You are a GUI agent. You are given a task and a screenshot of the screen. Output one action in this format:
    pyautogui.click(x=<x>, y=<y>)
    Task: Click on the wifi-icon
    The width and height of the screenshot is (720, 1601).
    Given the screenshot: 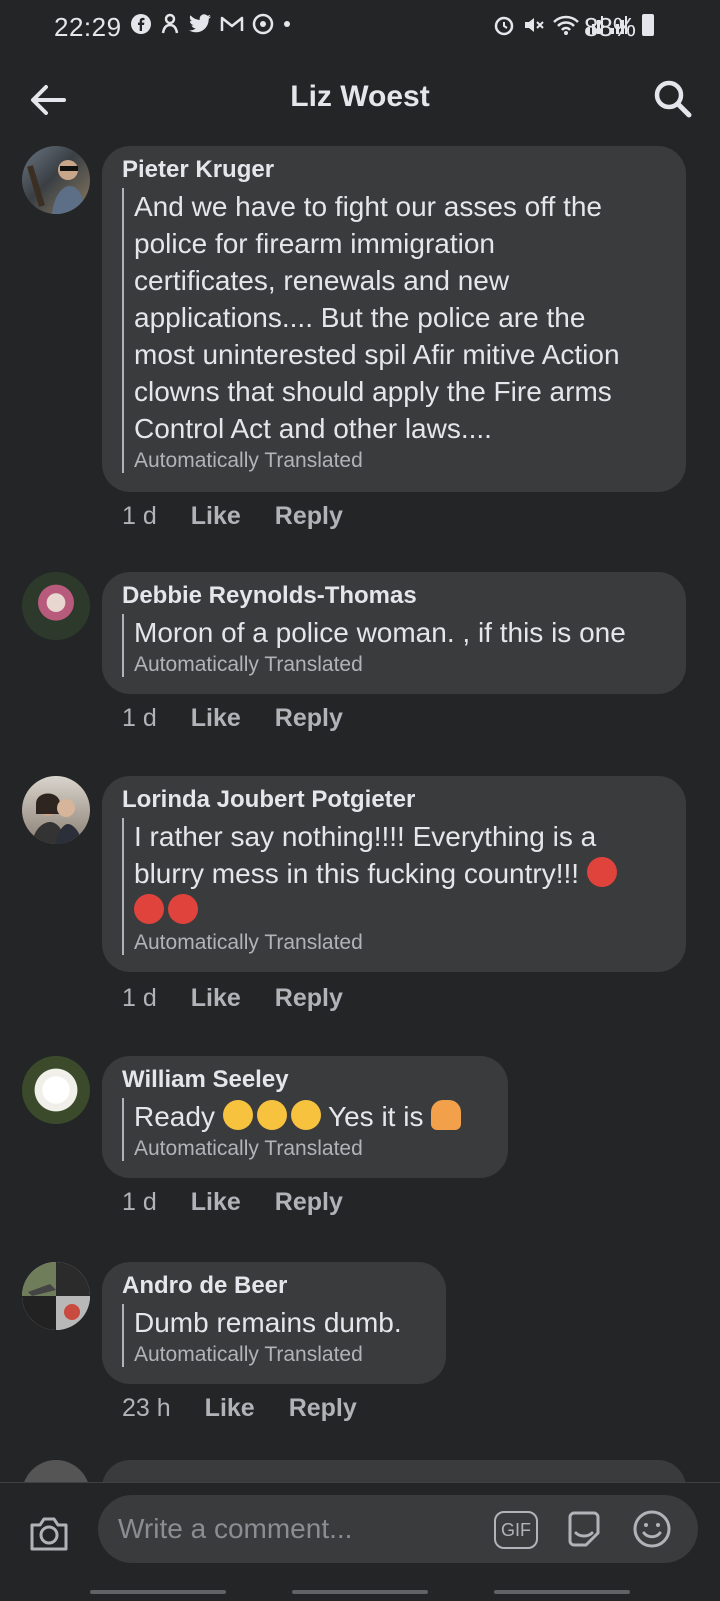 What is the action you would take?
    pyautogui.click(x=566, y=25)
    